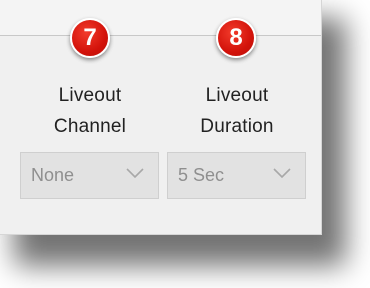  What do you see at coordinates (236, 38) in the screenshot?
I see `callout-badge-8: 8` at bounding box center [236, 38].